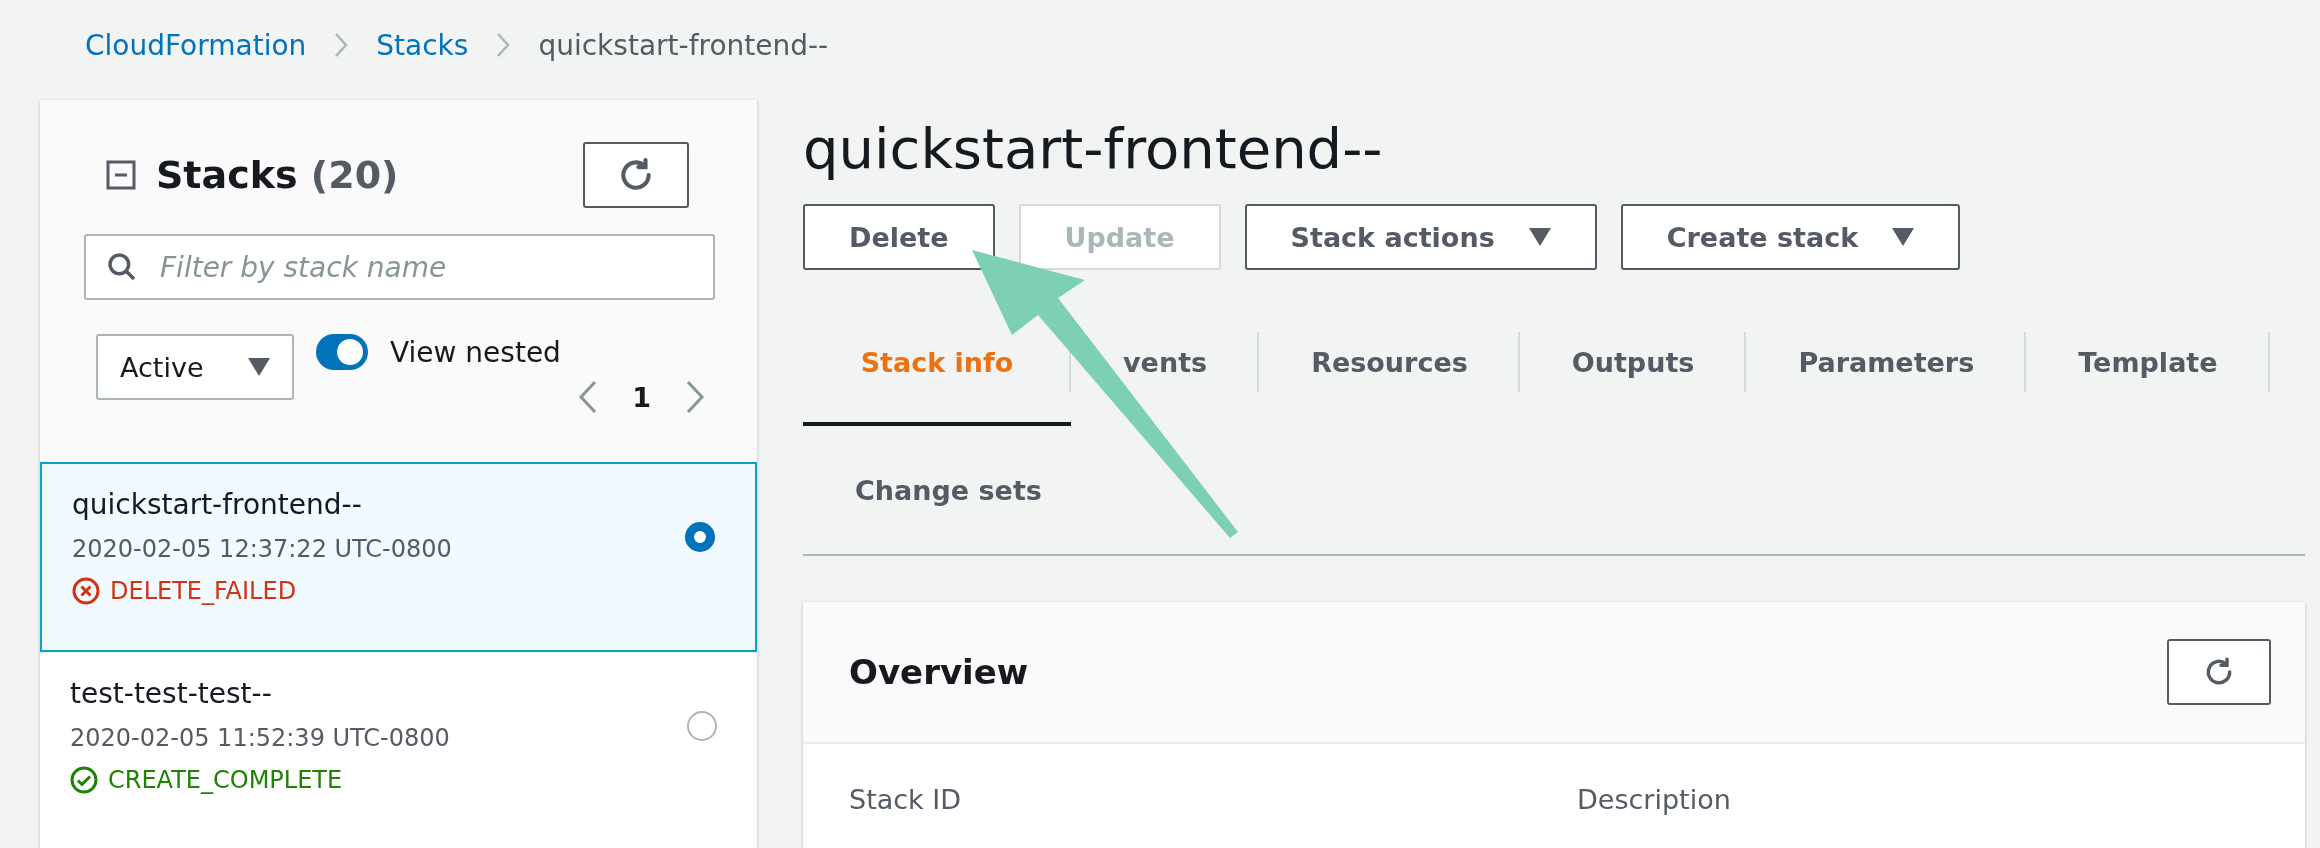 The image size is (2320, 848). Describe the element at coordinates (260, 738) in the screenshot. I see `stack-time: 2020-02-05 11:52:39 UTC-0800` at that location.